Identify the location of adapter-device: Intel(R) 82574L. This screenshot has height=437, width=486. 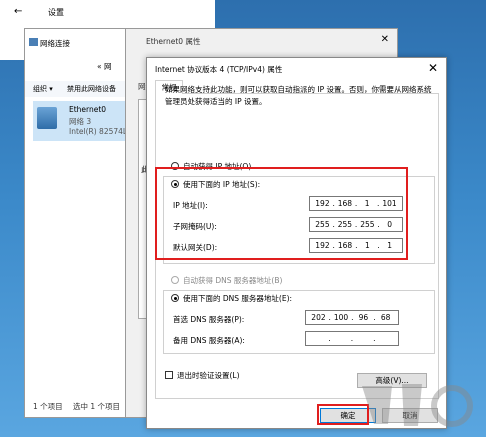
(98, 131).